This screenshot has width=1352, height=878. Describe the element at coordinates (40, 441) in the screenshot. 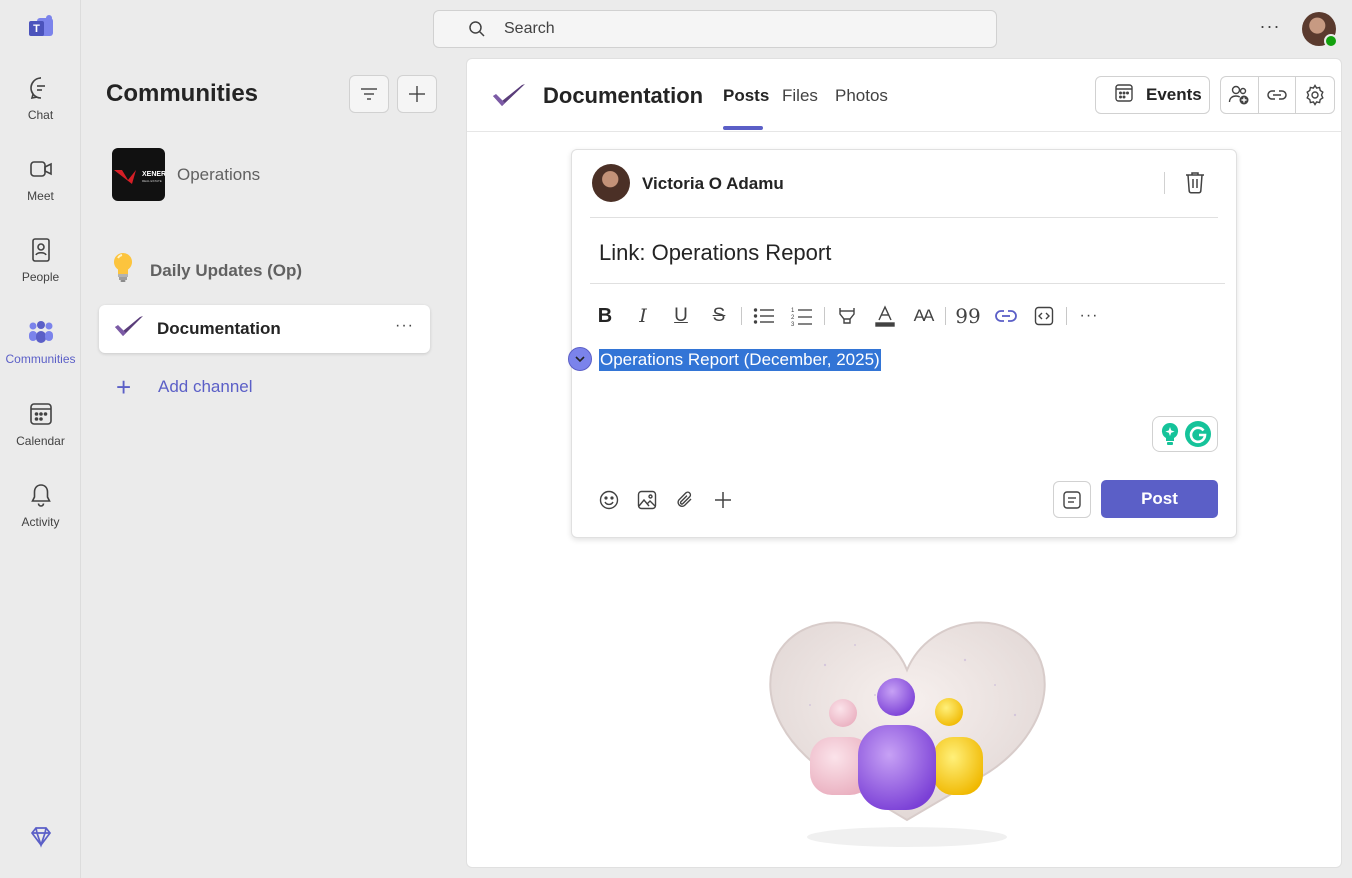

I see `rail-label: Calendar` at that location.